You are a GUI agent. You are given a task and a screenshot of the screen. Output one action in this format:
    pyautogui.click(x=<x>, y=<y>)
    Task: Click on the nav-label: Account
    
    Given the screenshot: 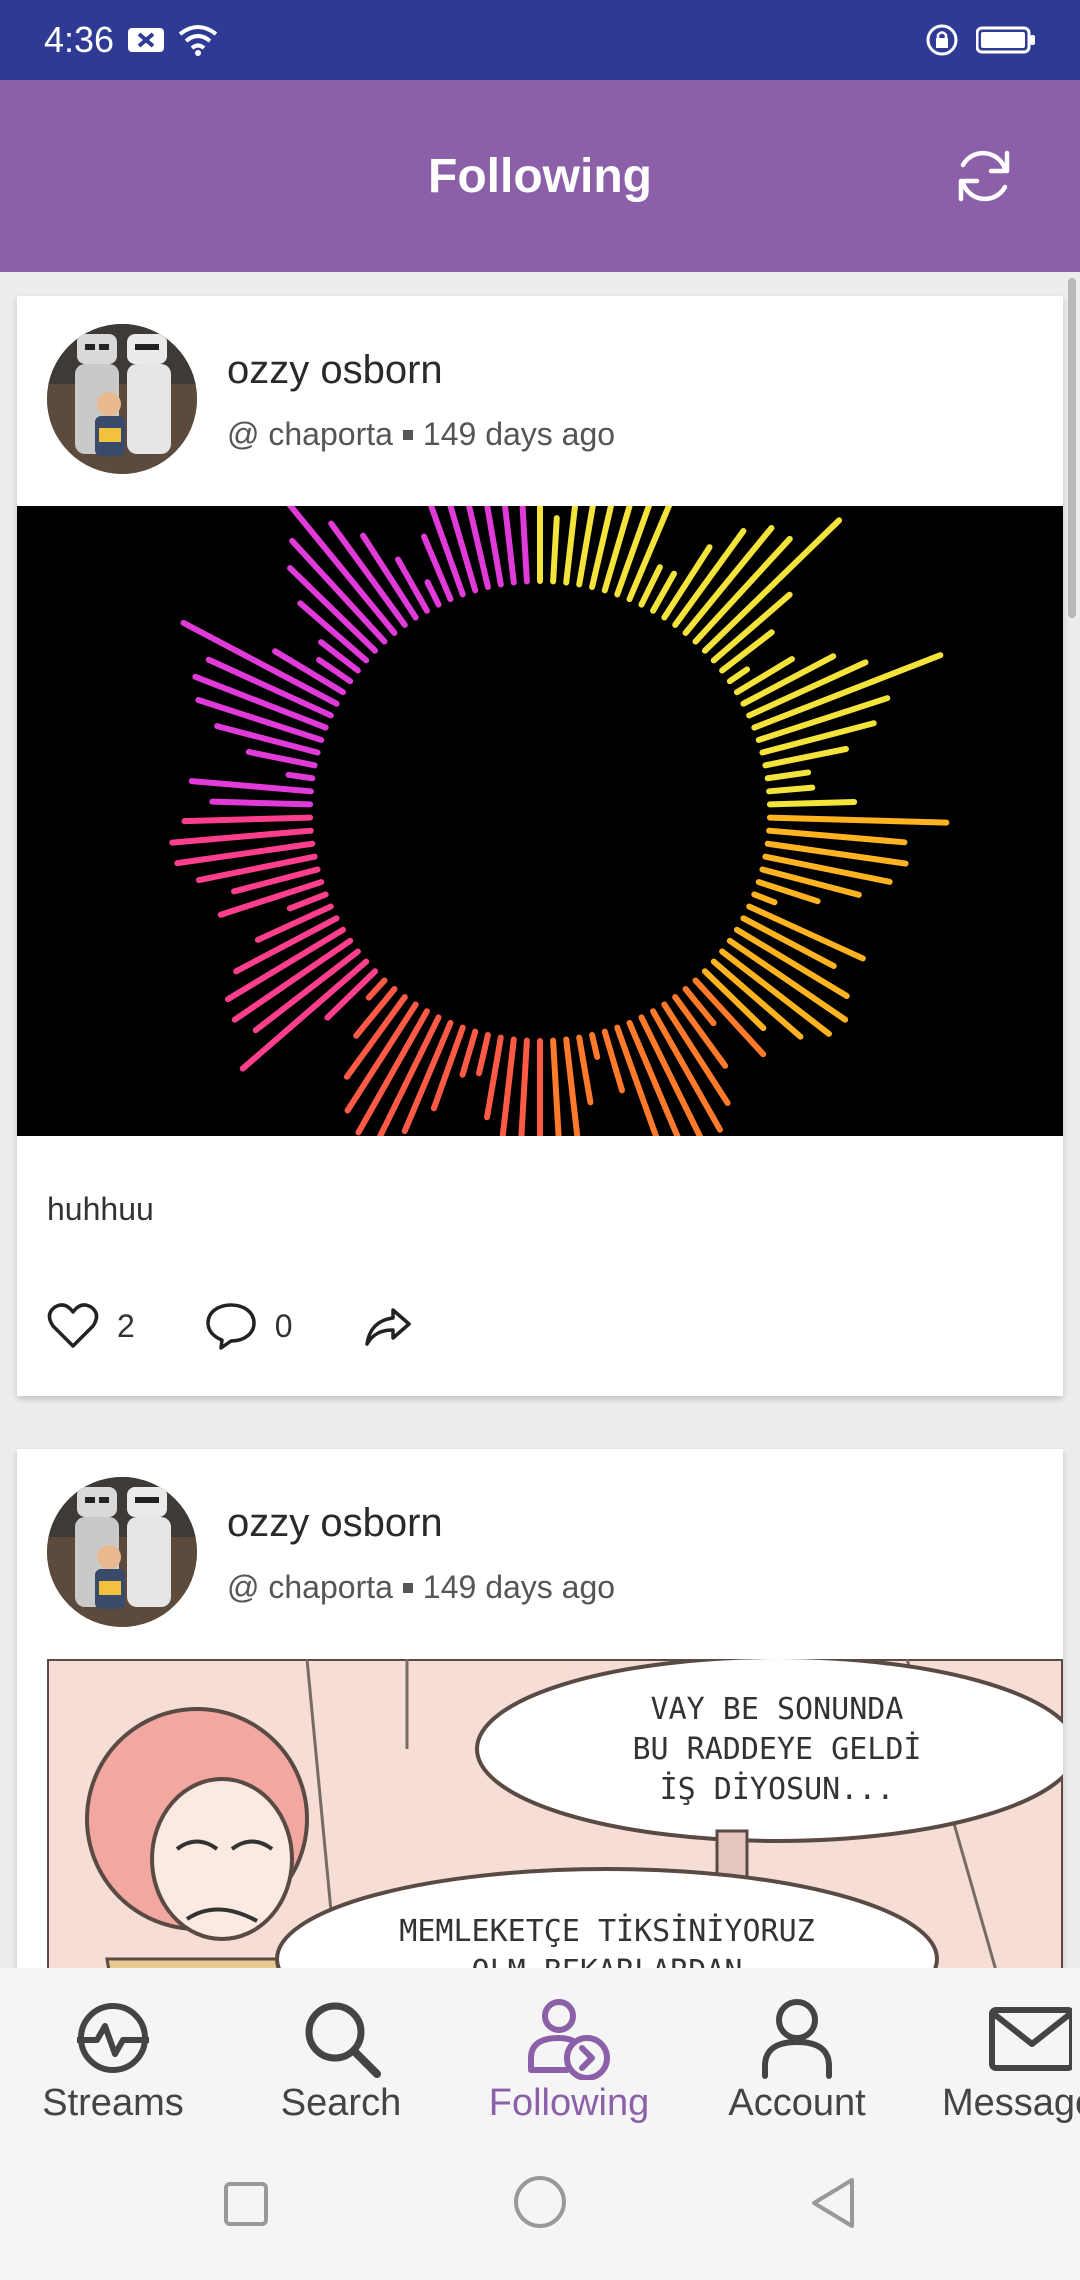 What is the action you would take?
    pyautogui.click(x=797, y=2103)
    